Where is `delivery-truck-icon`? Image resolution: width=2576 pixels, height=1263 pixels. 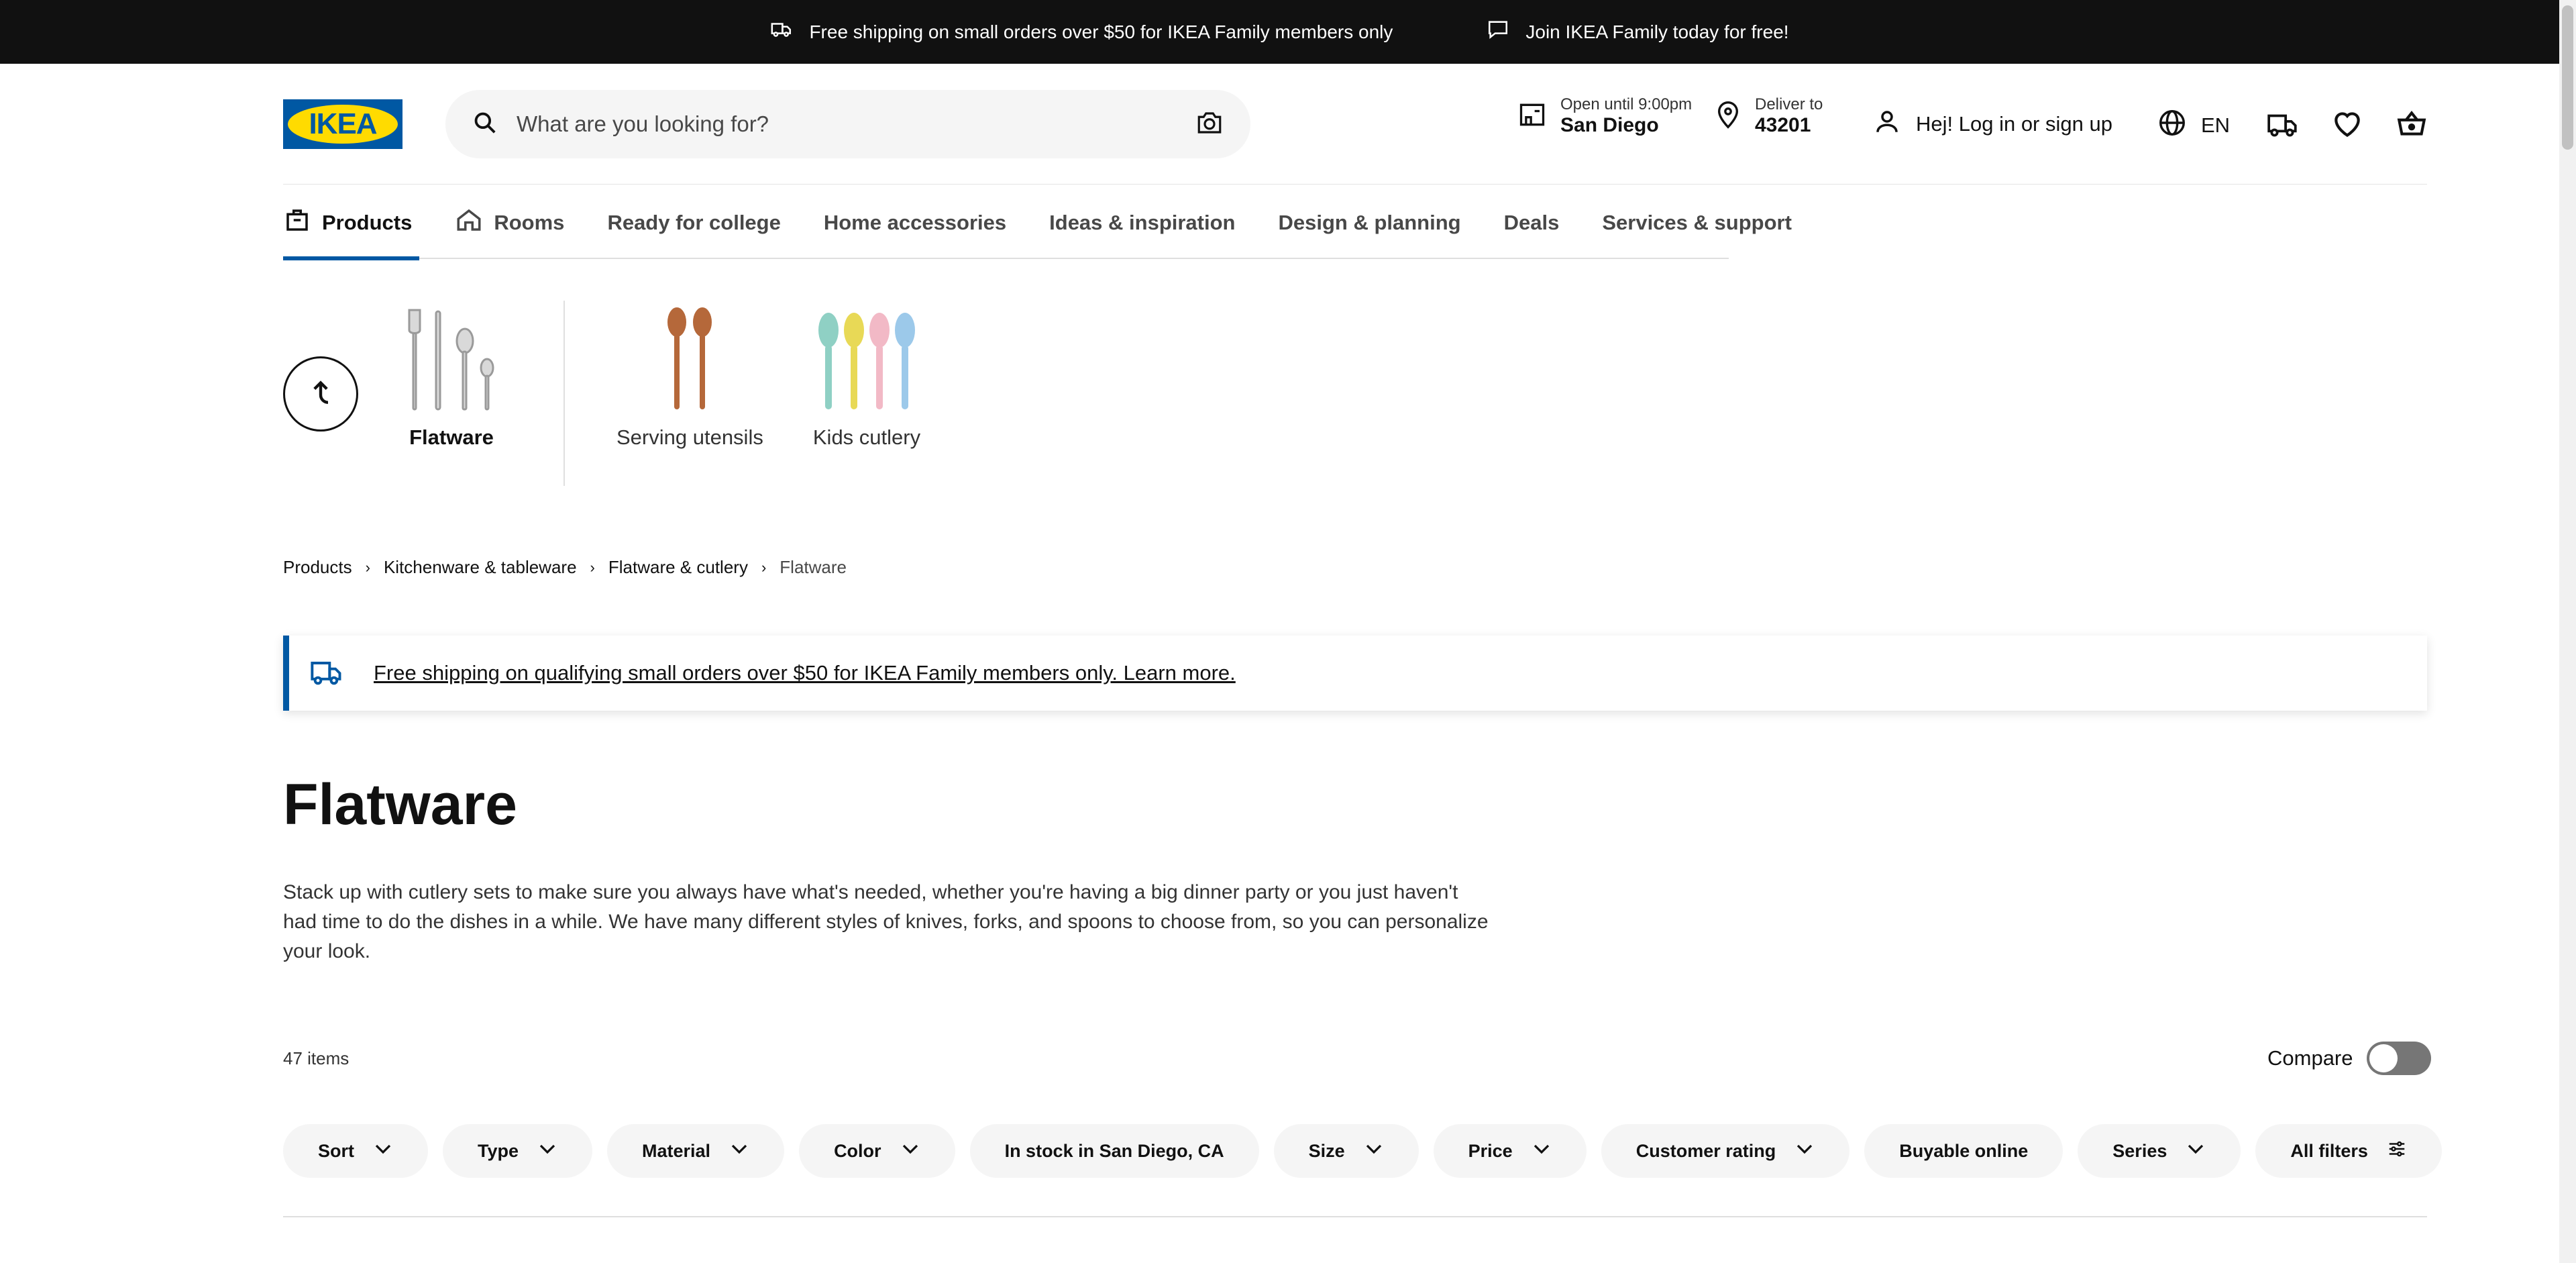 delivery-truck-icon is located at coordinates (2283, 124).